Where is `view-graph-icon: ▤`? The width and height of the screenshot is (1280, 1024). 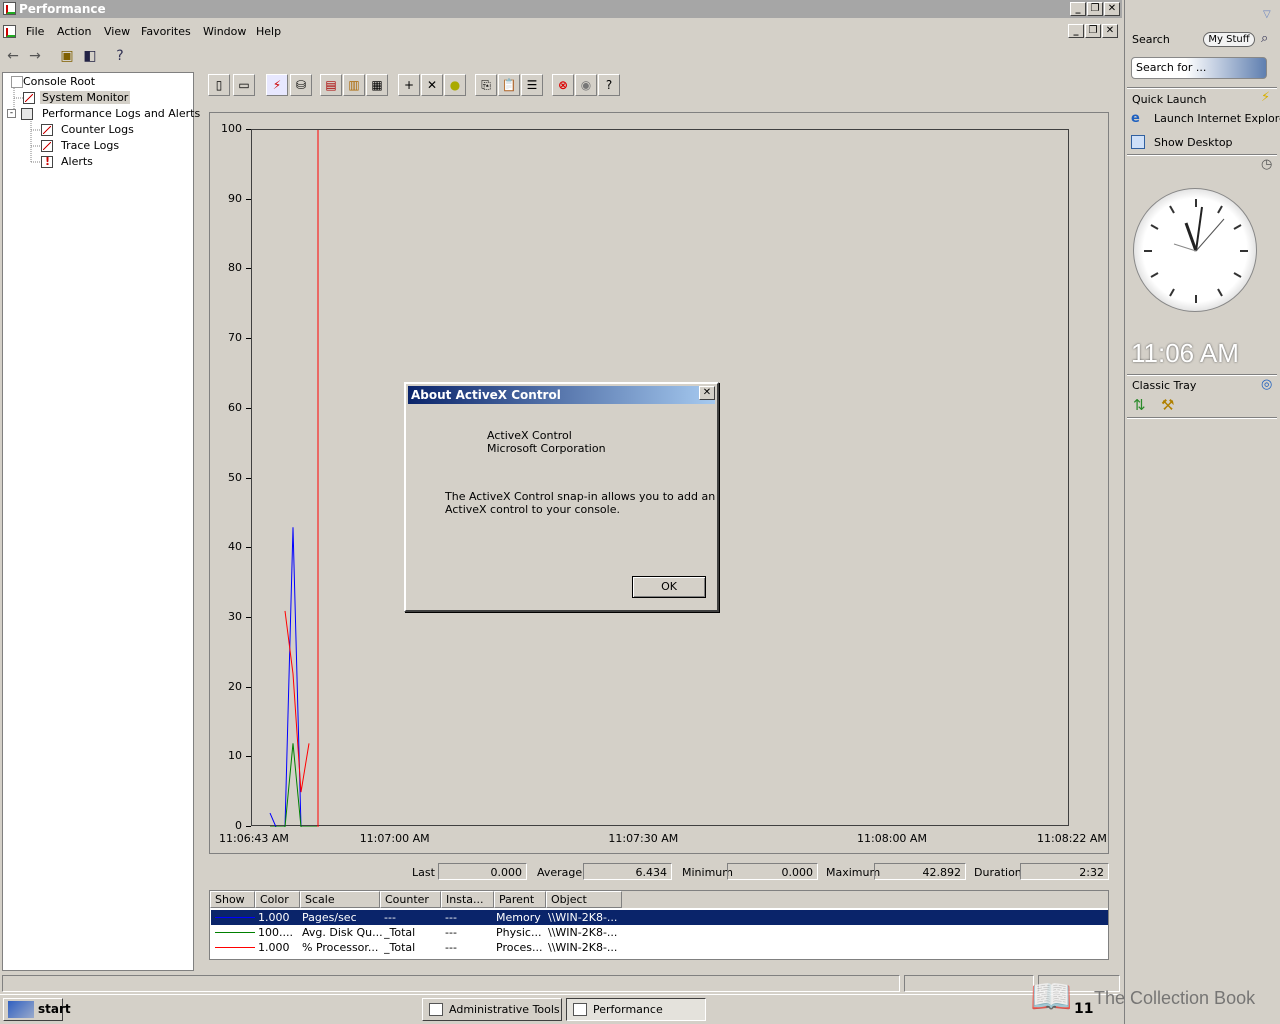 view-graph-icon: ▤ is located at coordinates (331, 85).